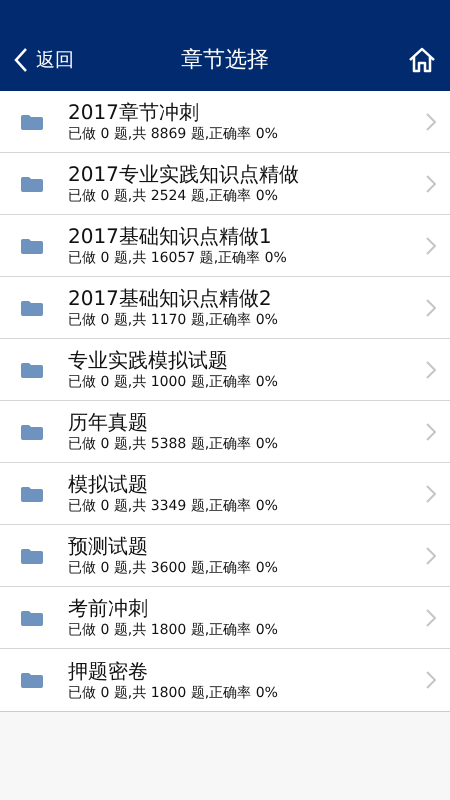 The image size is (450, 800). What do you see at coordinates (225, 680) in the screenshot?
I see `chapter-row: 押题密卷 已做 0 题,共 1800 题,正确率 0%` at bounding box center [225, 680].